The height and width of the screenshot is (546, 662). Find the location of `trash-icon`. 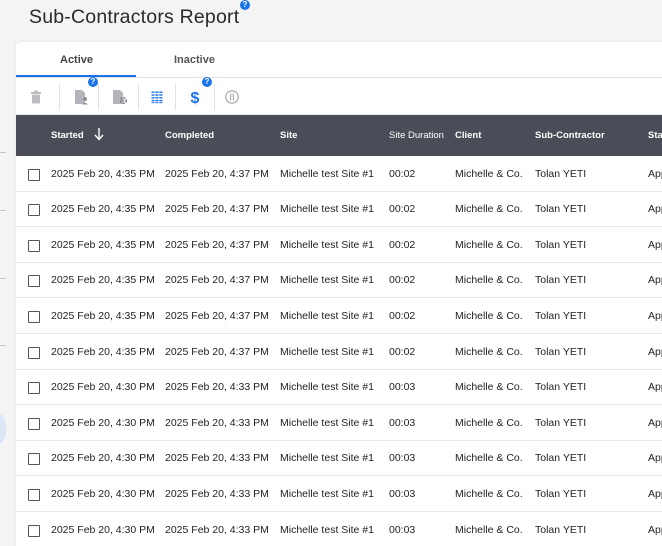

trash-icon is located at coordinates (36, 97).